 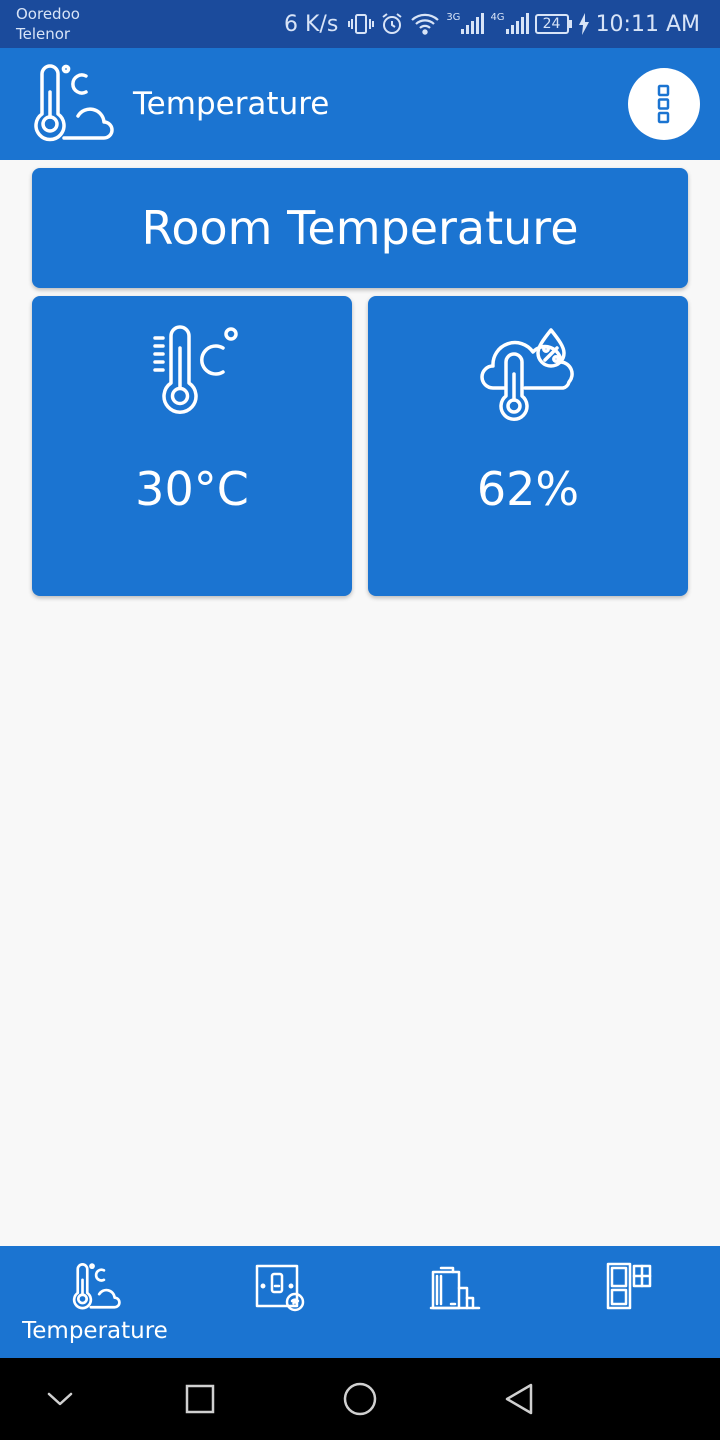 What do you see at coordinates (311, 24) in the screenshot?
I see `net-speed: 6 K/s` at bounding box center [311, 24].